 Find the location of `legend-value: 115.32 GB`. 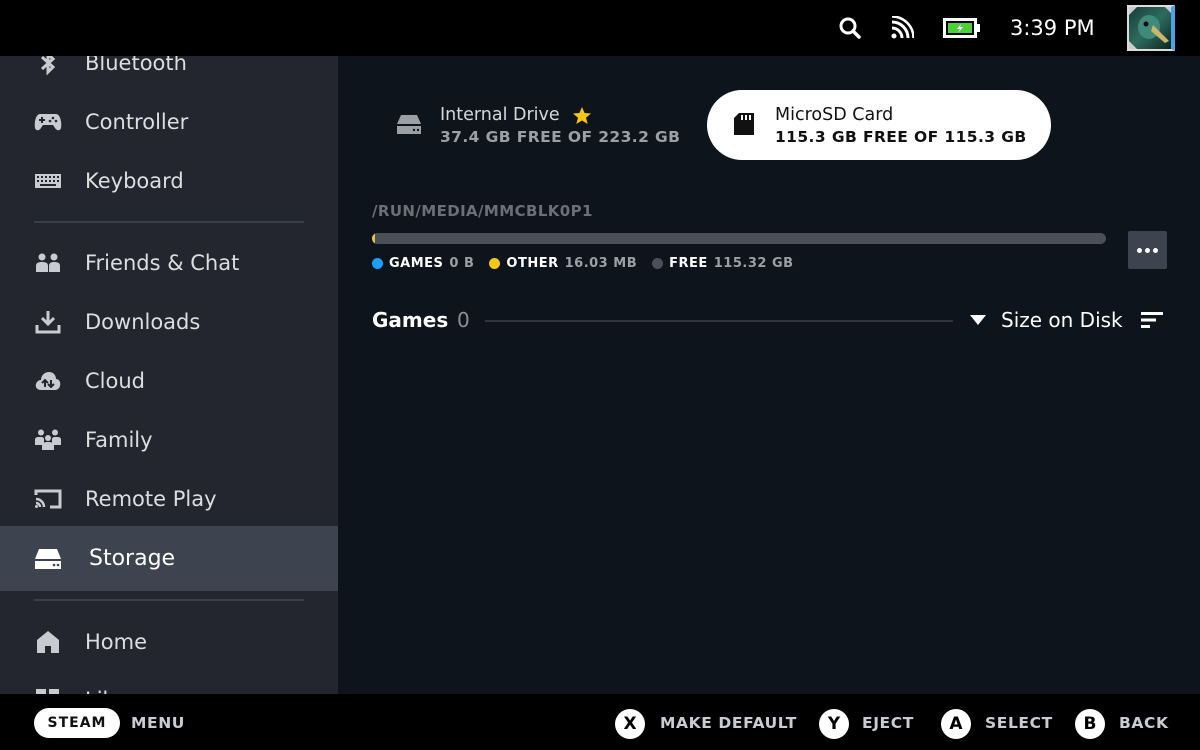

legend-value: 115.32 GB is located at coordinates (753, 263).